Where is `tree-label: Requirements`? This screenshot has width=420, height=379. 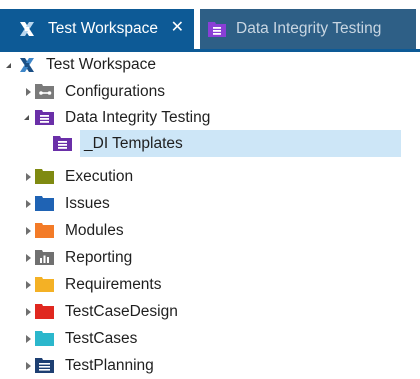 tree-label: Requirements is located at coordinates (113, 284).